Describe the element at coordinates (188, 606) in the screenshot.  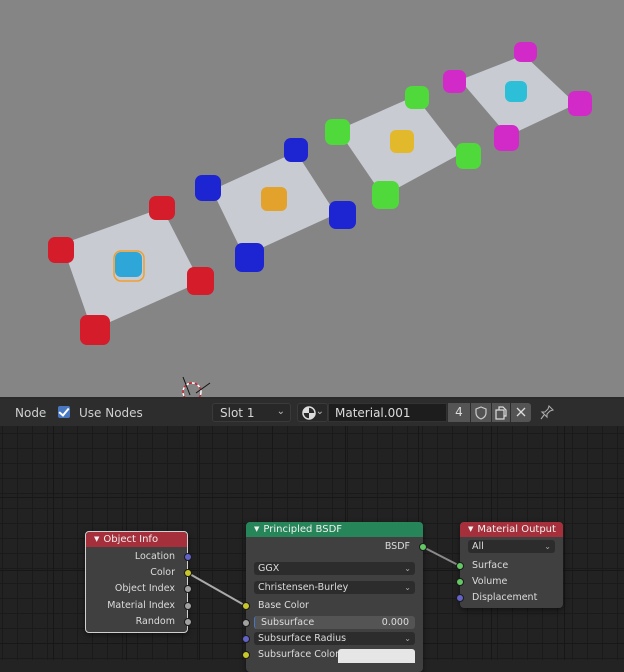
I see `socket-material-index` at that location.